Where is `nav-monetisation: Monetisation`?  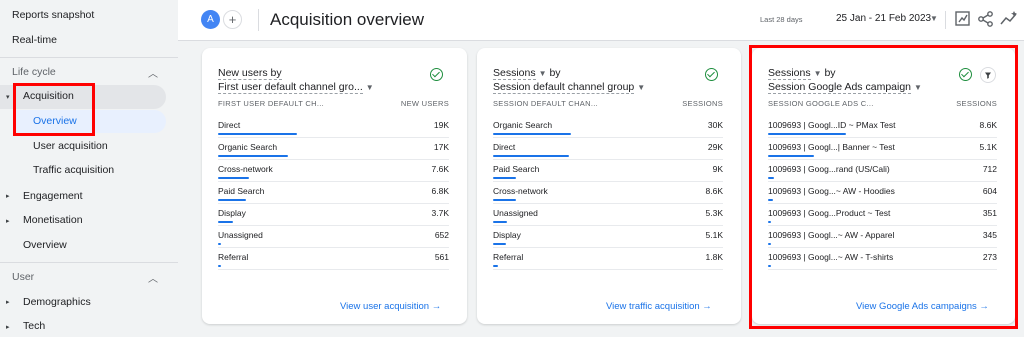 nav-monetisation: Monetisation is located at coordinates (53, 220).